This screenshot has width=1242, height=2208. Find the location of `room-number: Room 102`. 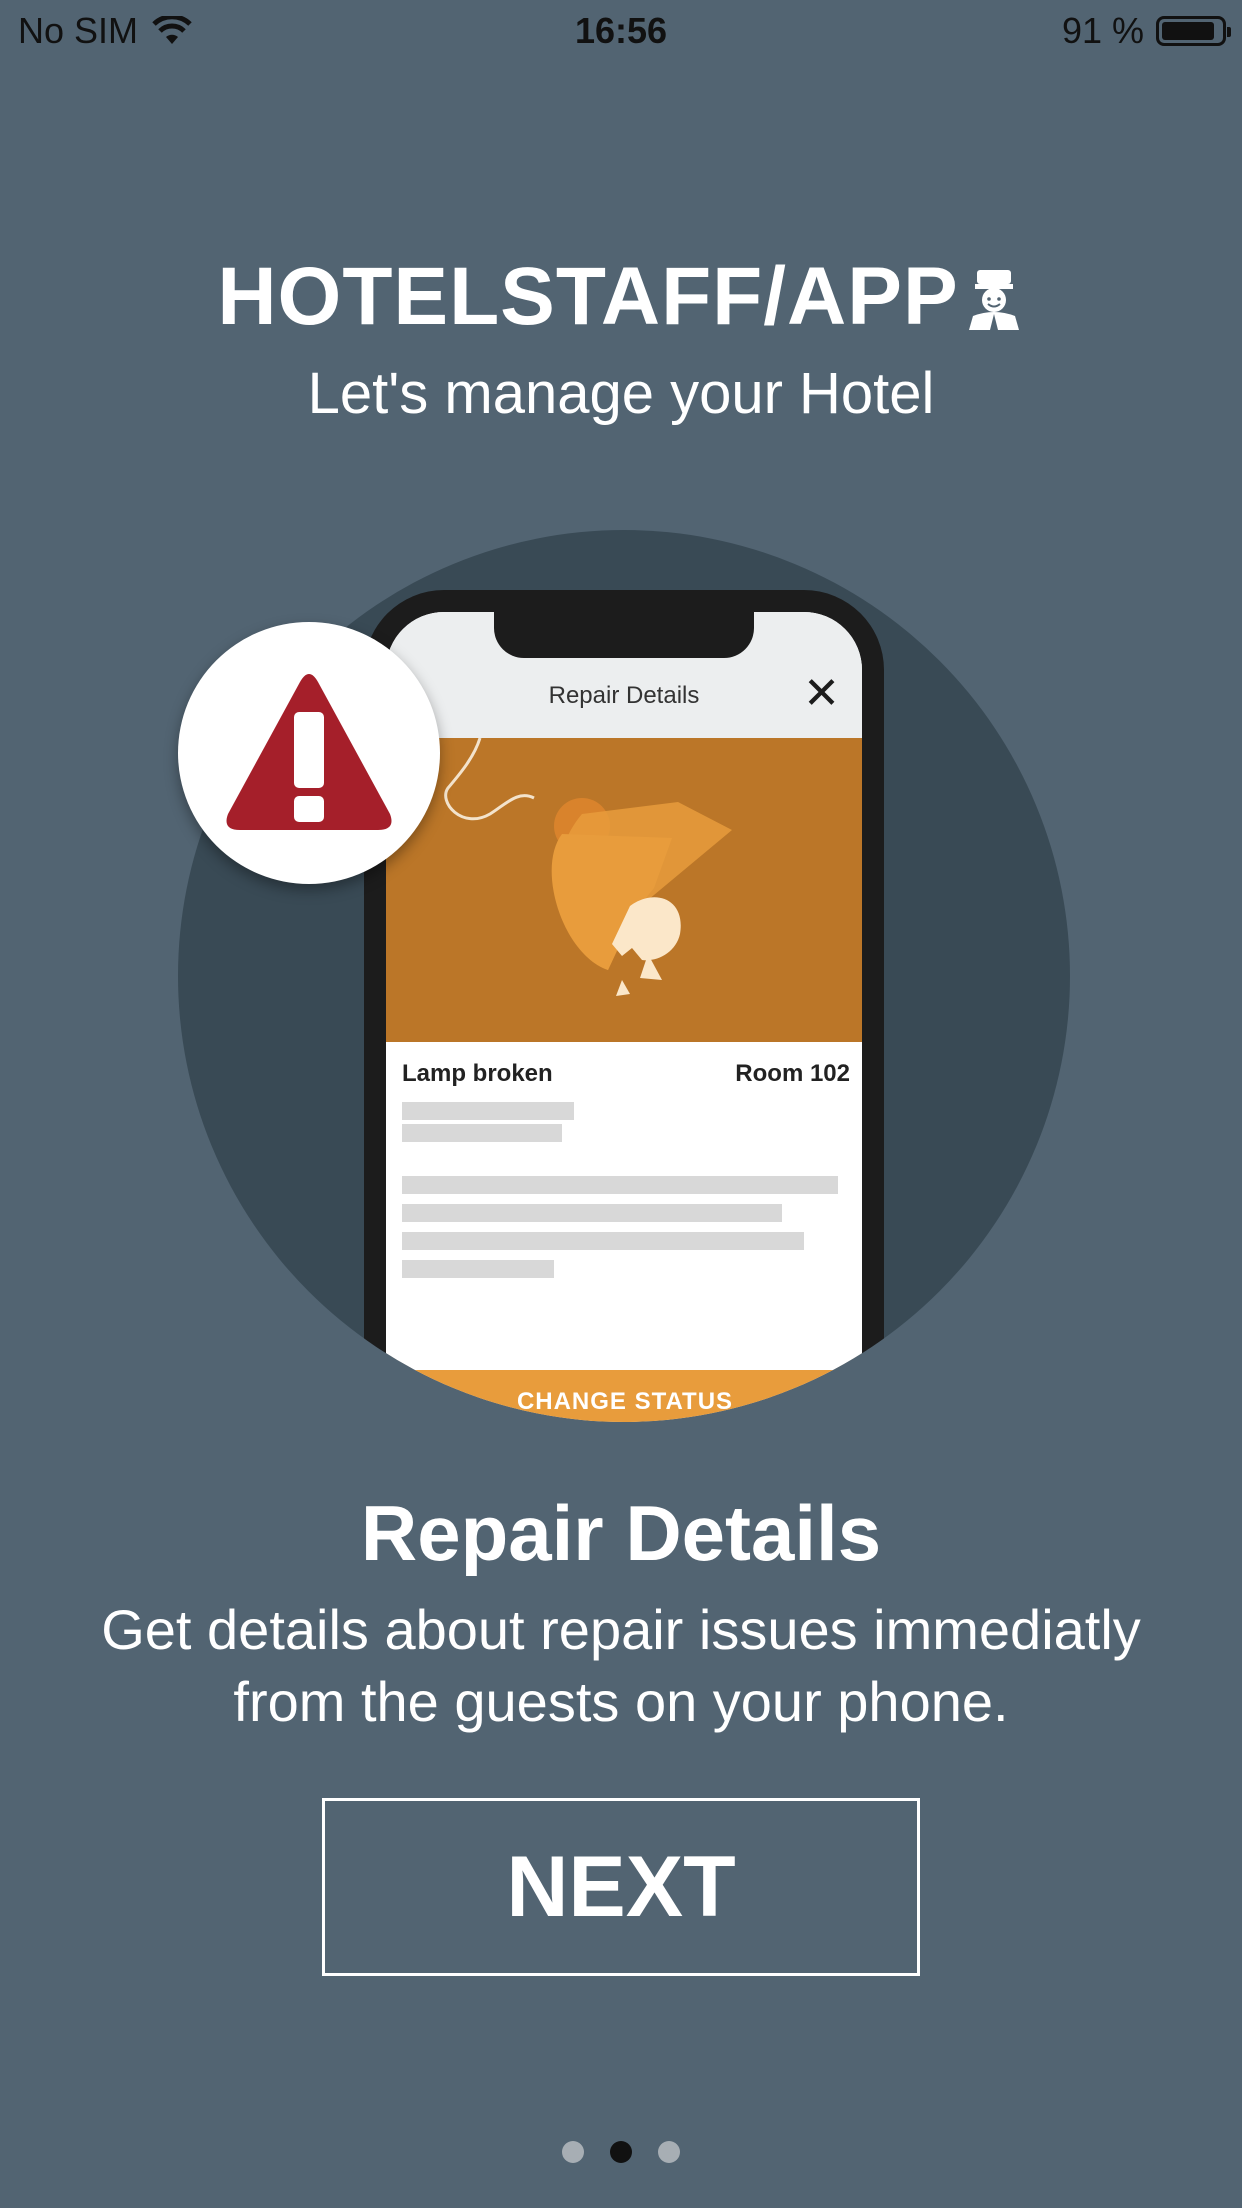

room-number: Room 102 is located at coordinates (792, 1073).